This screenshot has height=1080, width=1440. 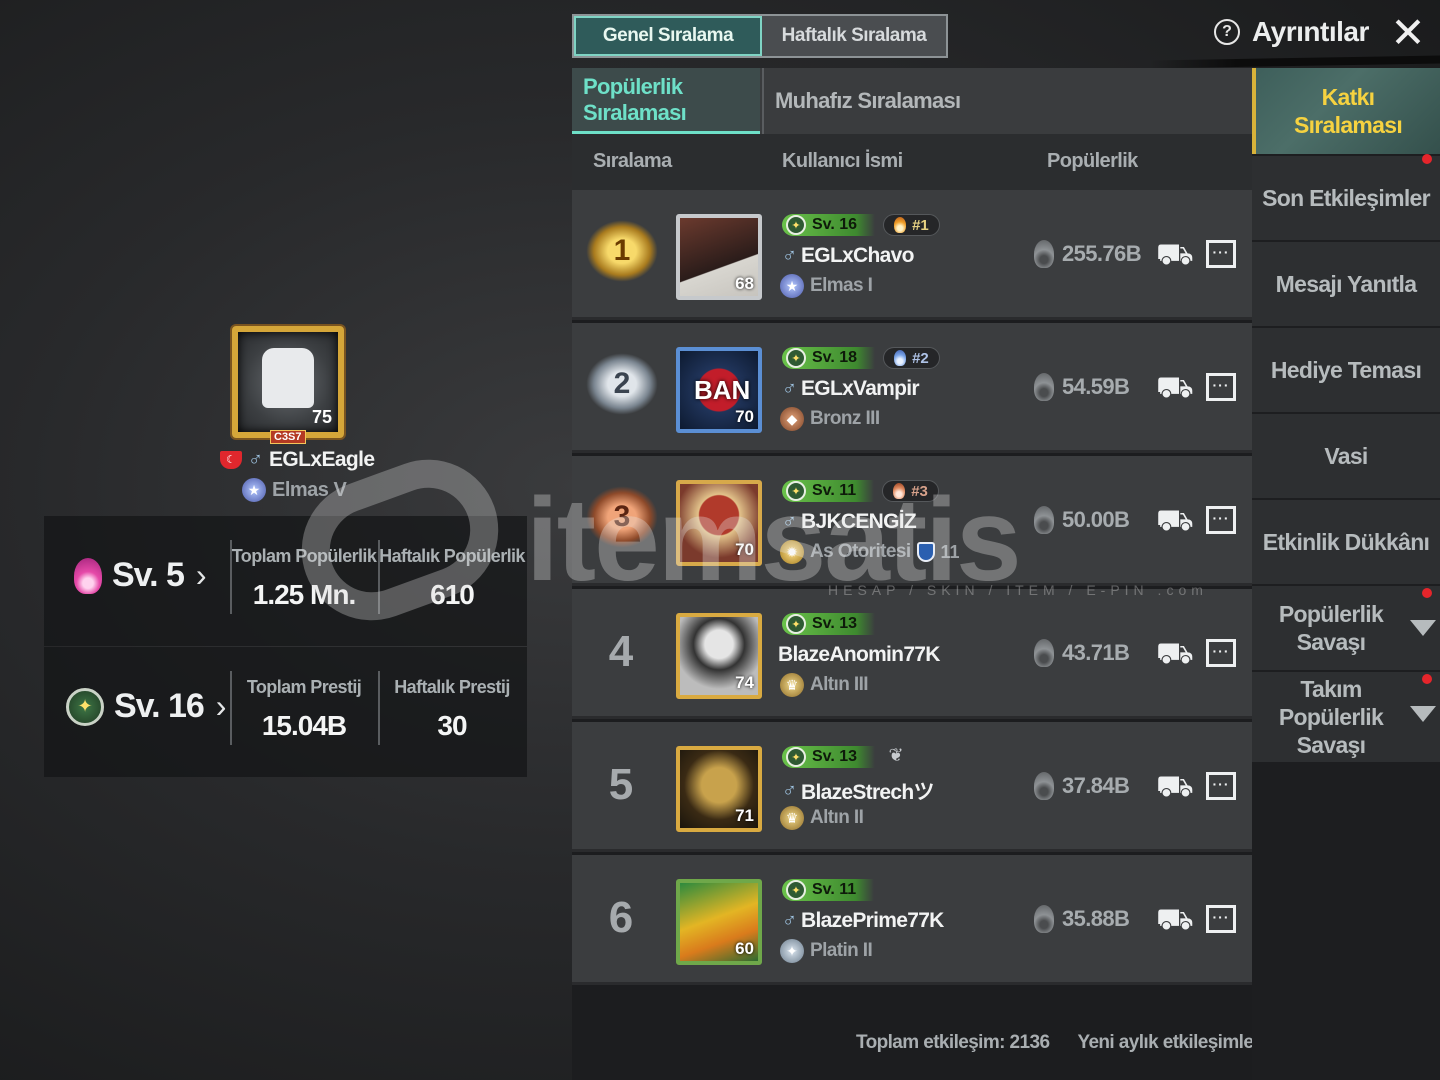 I want to click on diamond-tier-icon: ★, so click(x=254, y=490).